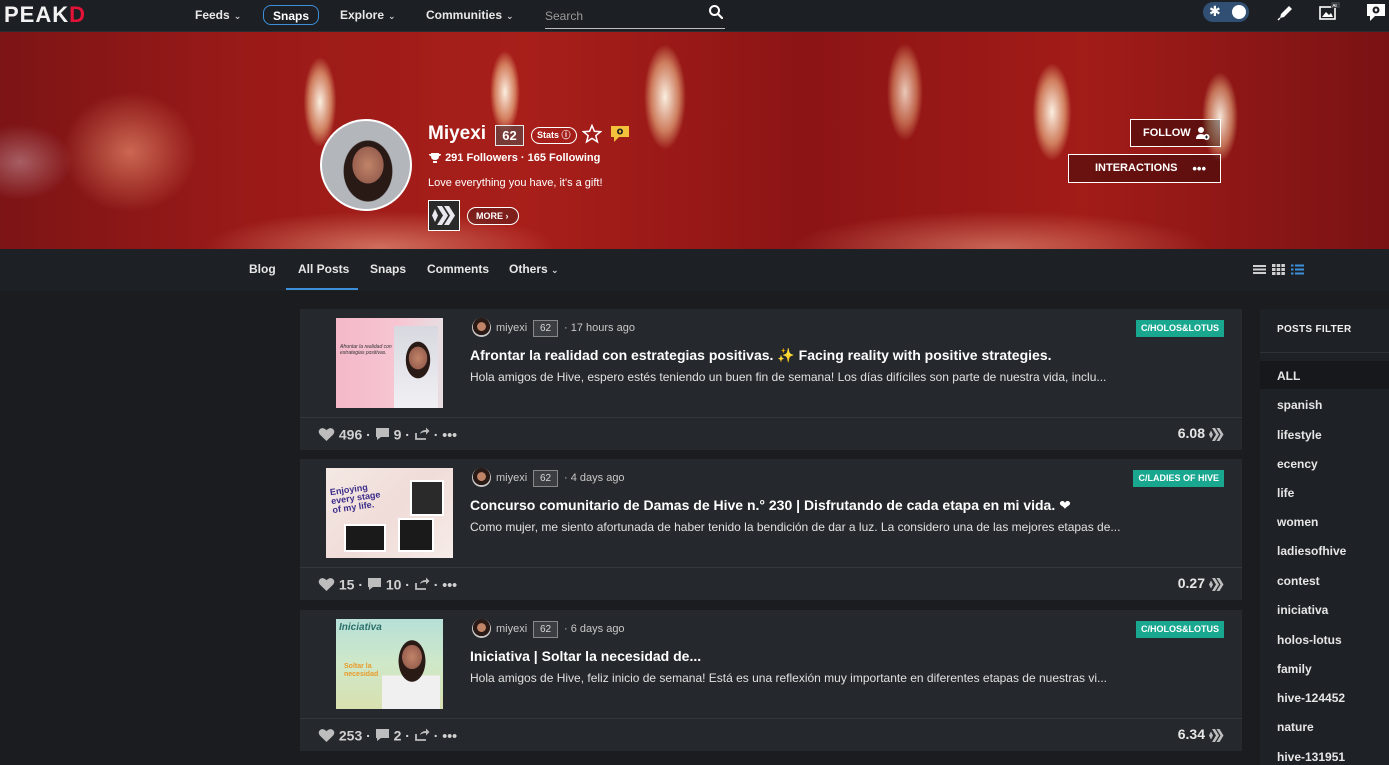  I want to click on pencil-icon, so click(1286, 12).